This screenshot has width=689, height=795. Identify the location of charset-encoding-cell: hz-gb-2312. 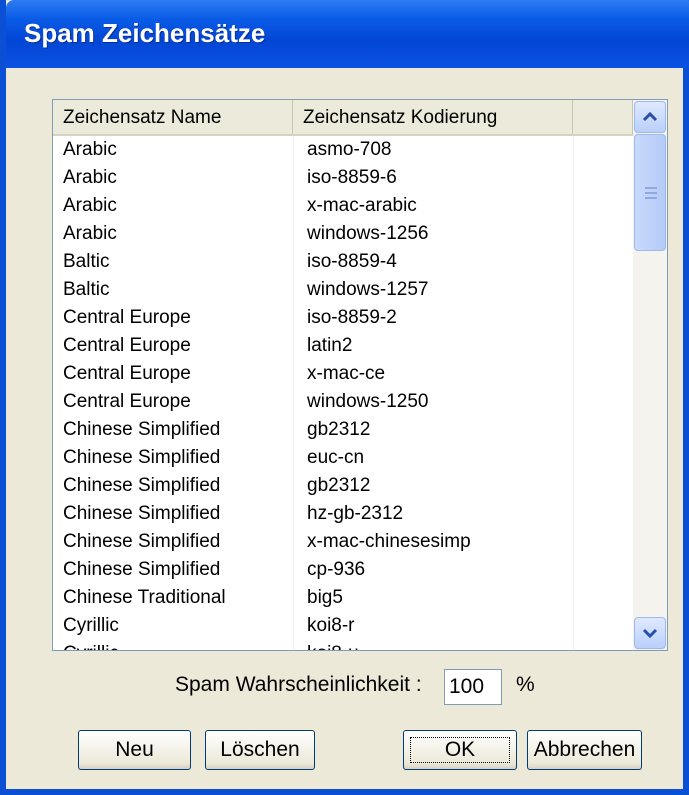
(355, 513).